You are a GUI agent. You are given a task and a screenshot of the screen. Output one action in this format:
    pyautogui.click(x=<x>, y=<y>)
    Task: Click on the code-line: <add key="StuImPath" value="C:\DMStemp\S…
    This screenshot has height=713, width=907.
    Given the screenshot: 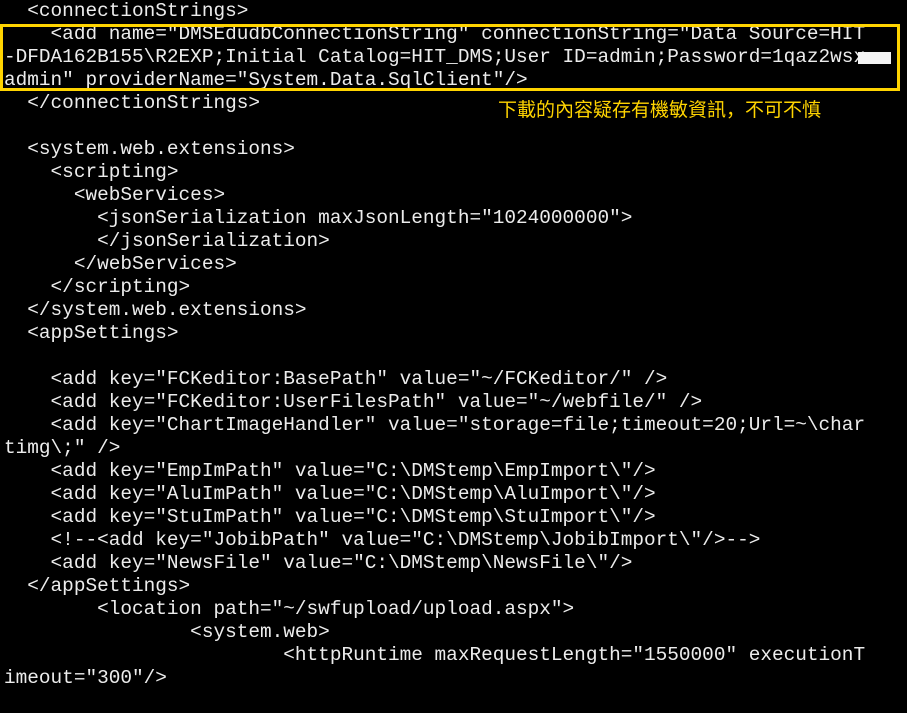 What is the action you would take?
    pyautogui.click(x=330, y=517)
    